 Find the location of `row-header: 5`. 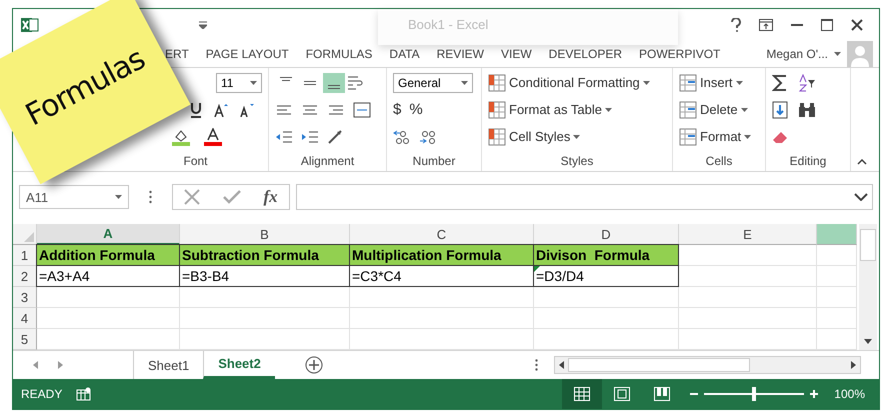

row-header: 5 is located at coordinates (25, 339).